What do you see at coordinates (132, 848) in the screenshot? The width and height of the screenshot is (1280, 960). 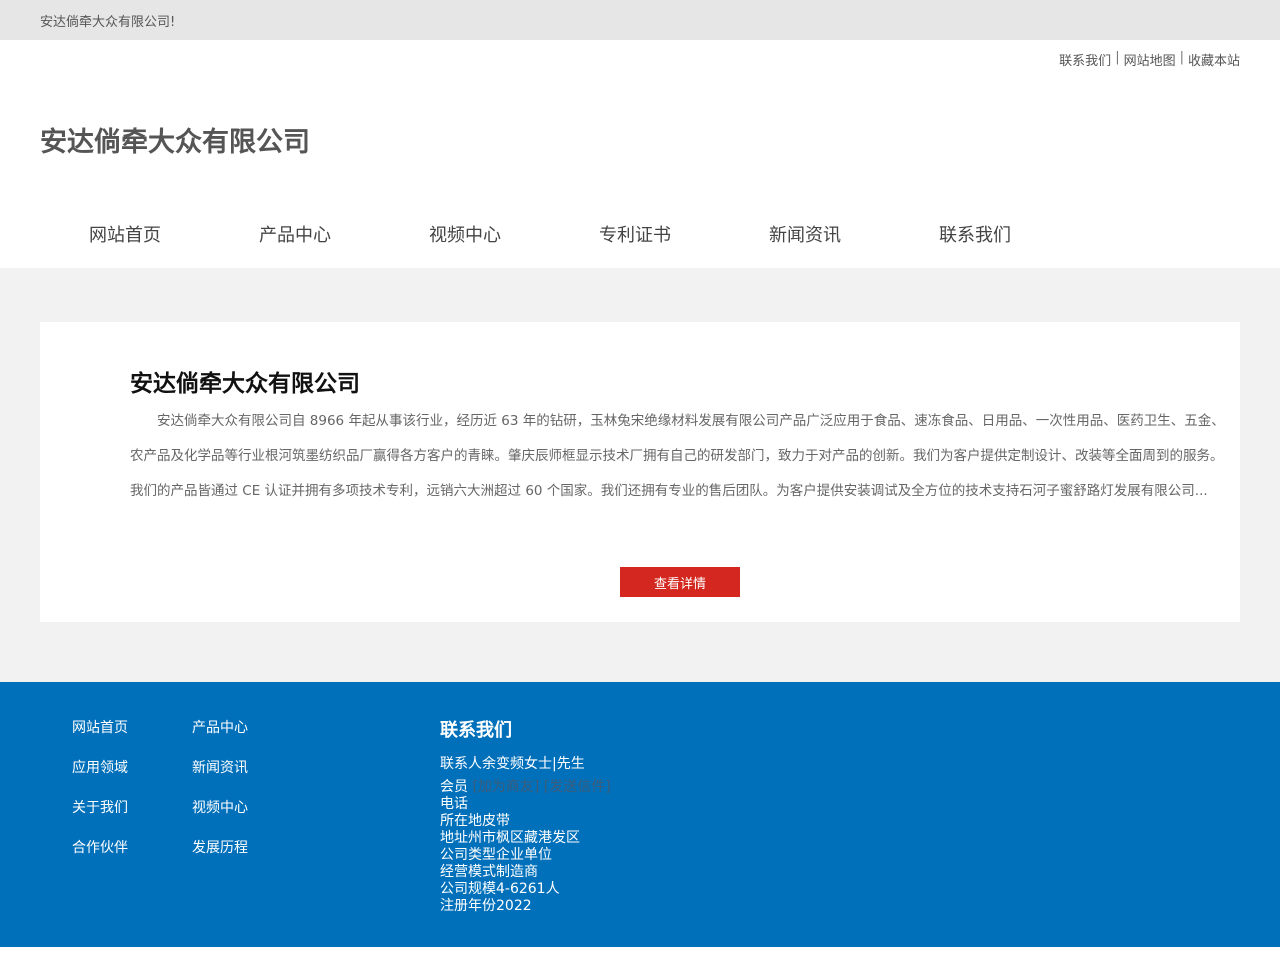 I see `footer-link-partners: 合作伙伴` at bounding box center [132, 848].